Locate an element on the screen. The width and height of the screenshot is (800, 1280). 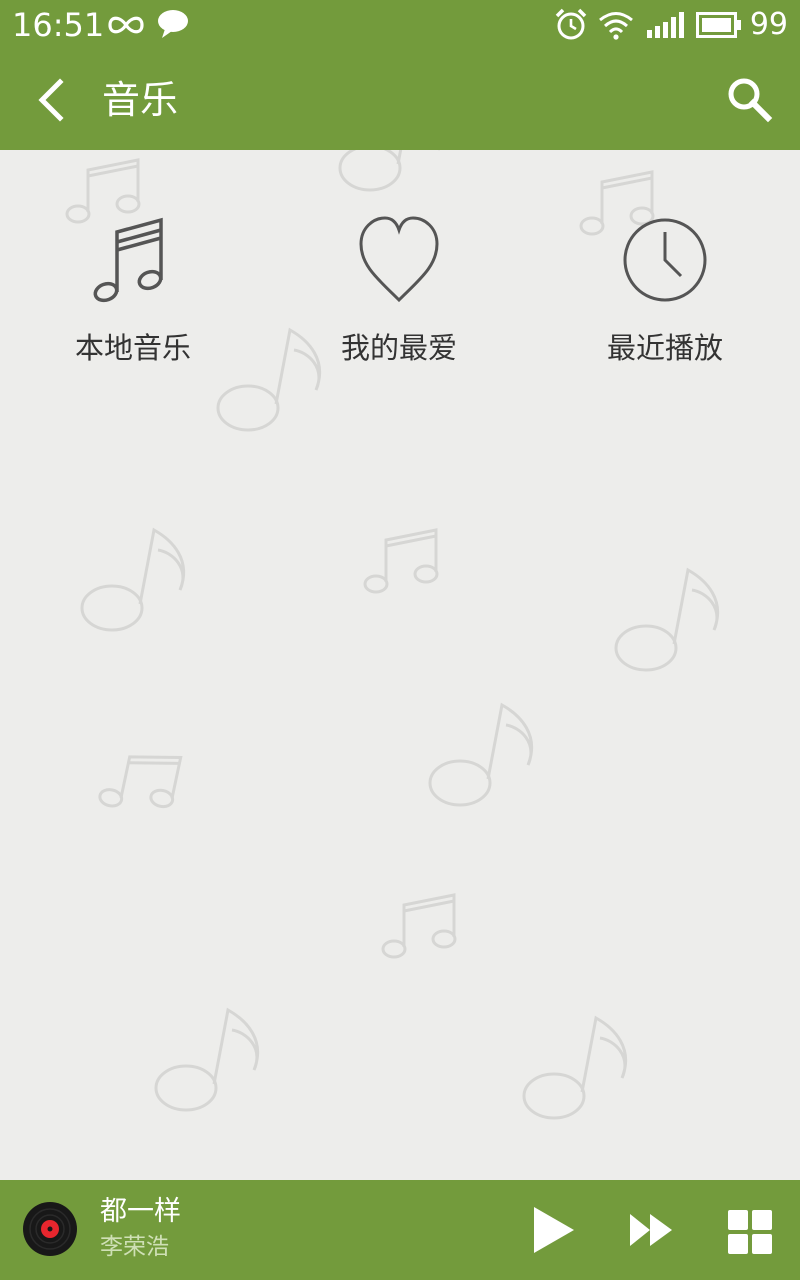
heart-icon is located at coordinates (399, 259).